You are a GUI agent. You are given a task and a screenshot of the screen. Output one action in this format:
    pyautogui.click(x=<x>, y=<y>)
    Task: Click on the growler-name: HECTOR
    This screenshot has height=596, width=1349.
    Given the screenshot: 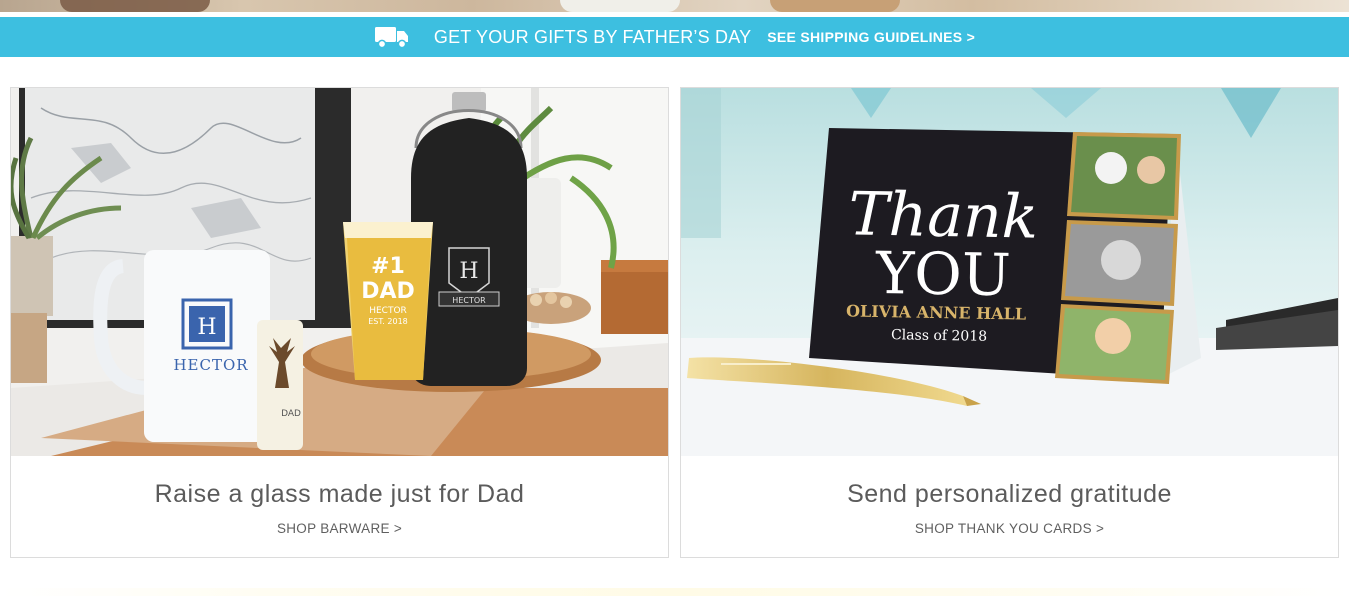 What is the action you would take?
    pyautogui.click(x=469, y=300)
    